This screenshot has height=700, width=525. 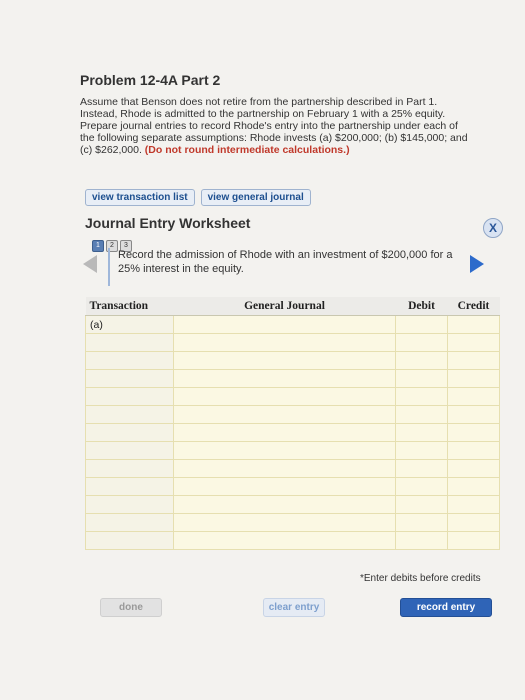 I want to click on page-1-tab: 1, so click(x=98, y=246).